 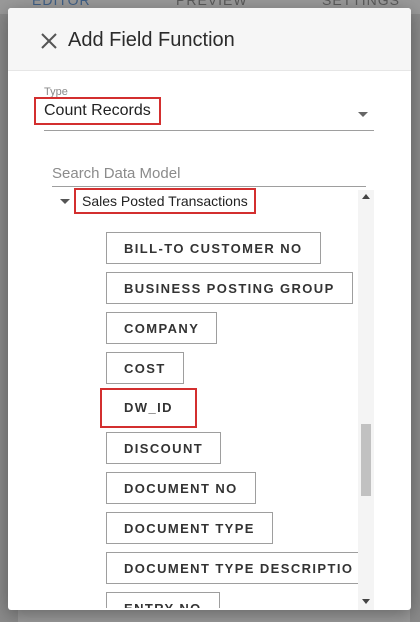 I want to click on tree-node-sales-posted-transactions: Sales Posted Transactions, so click(x=202, y=201).